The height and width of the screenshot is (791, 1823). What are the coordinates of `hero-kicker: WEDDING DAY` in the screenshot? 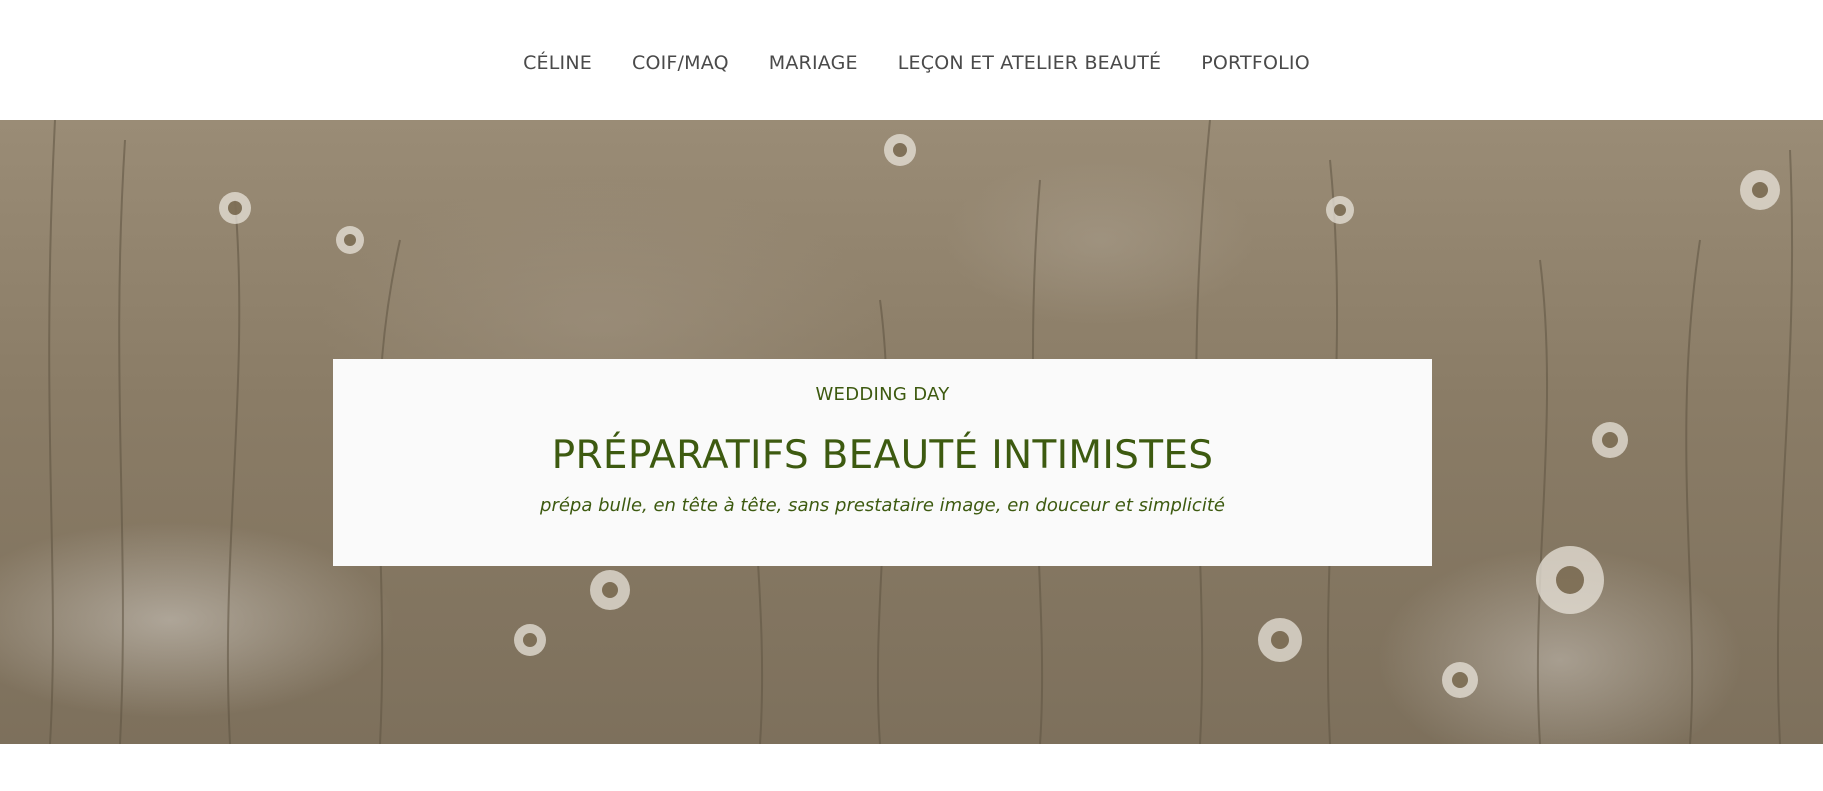 It's located at (882, 394).